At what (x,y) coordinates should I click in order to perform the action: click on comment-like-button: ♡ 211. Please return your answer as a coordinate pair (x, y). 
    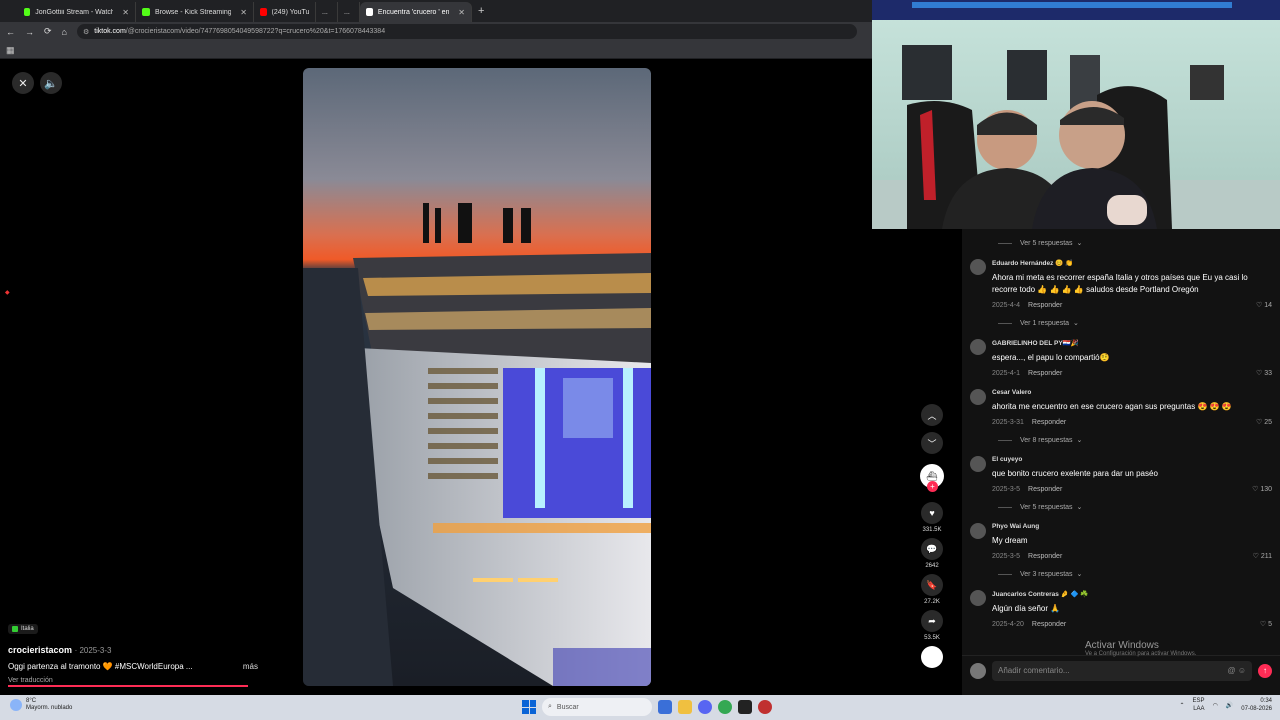
    Looking at the image, I should click on (1262, 556).